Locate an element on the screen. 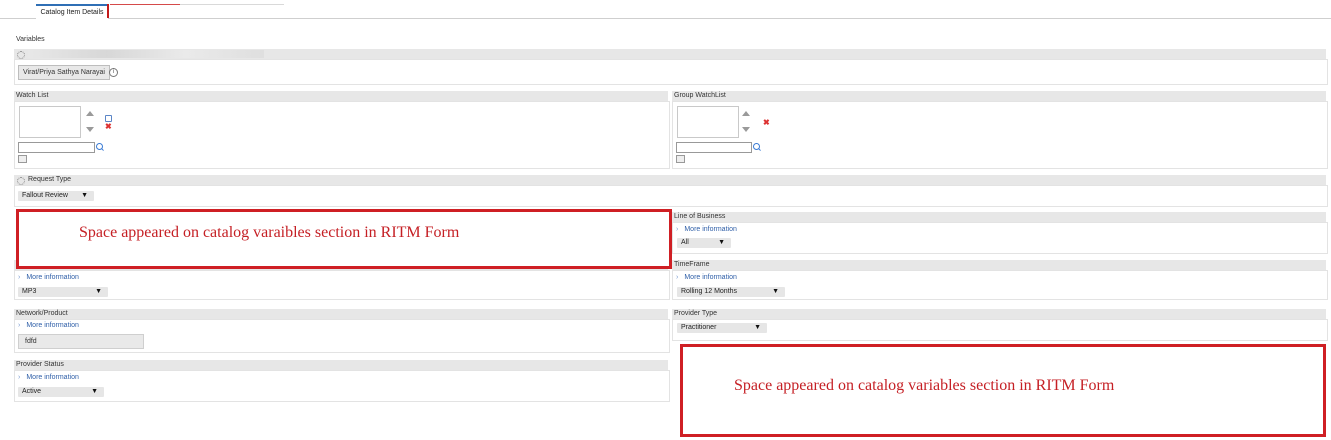  provider-status-value: Active is located at coordinates (32, 391).